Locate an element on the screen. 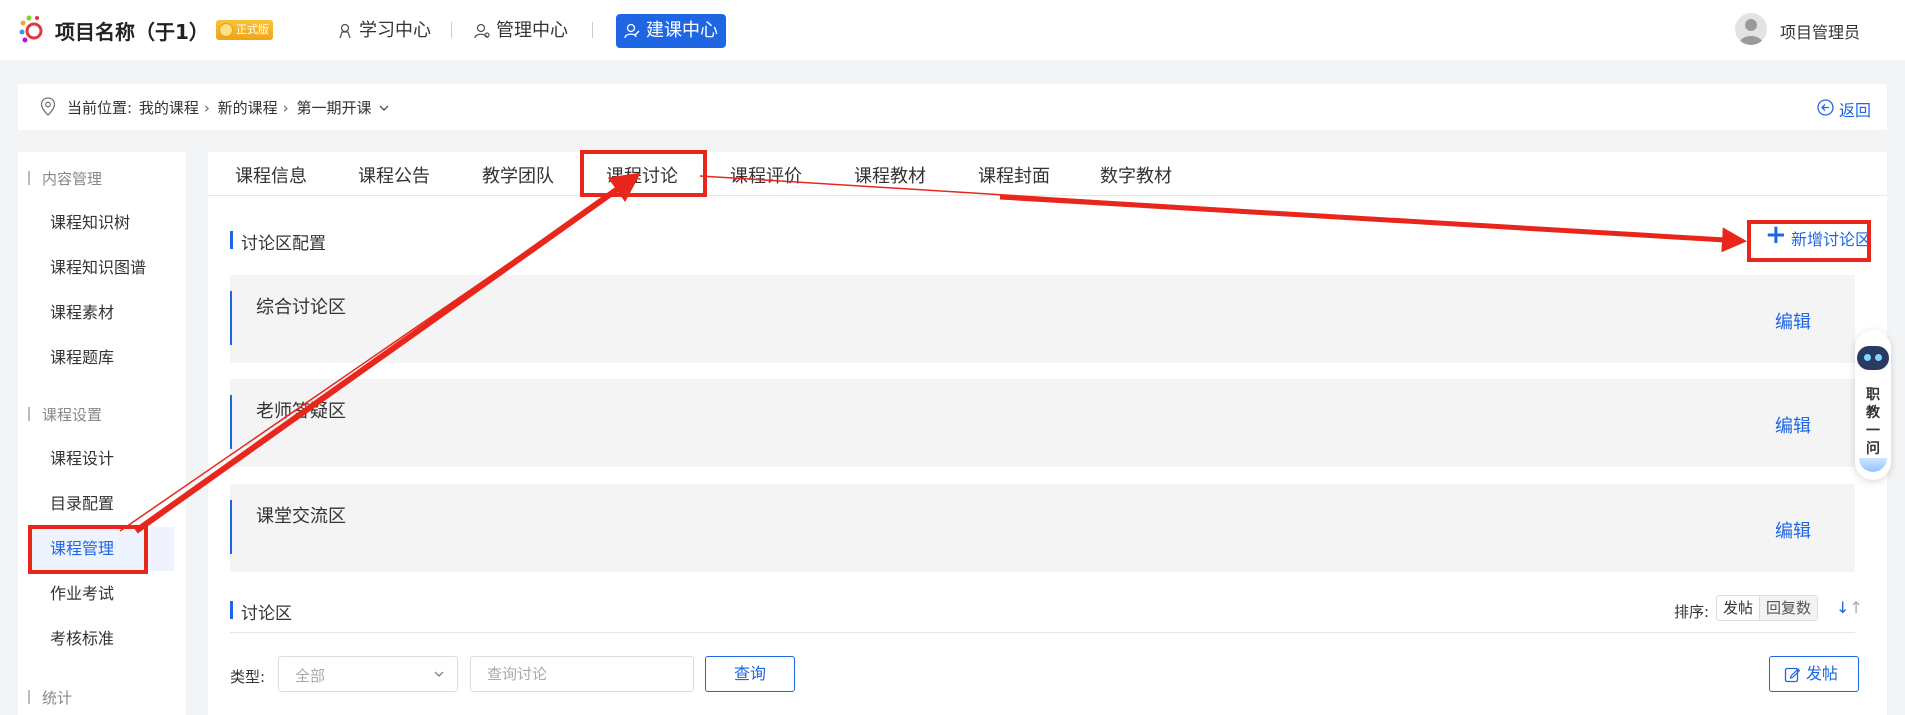  badge-icon is located at coordinates (226, 30).